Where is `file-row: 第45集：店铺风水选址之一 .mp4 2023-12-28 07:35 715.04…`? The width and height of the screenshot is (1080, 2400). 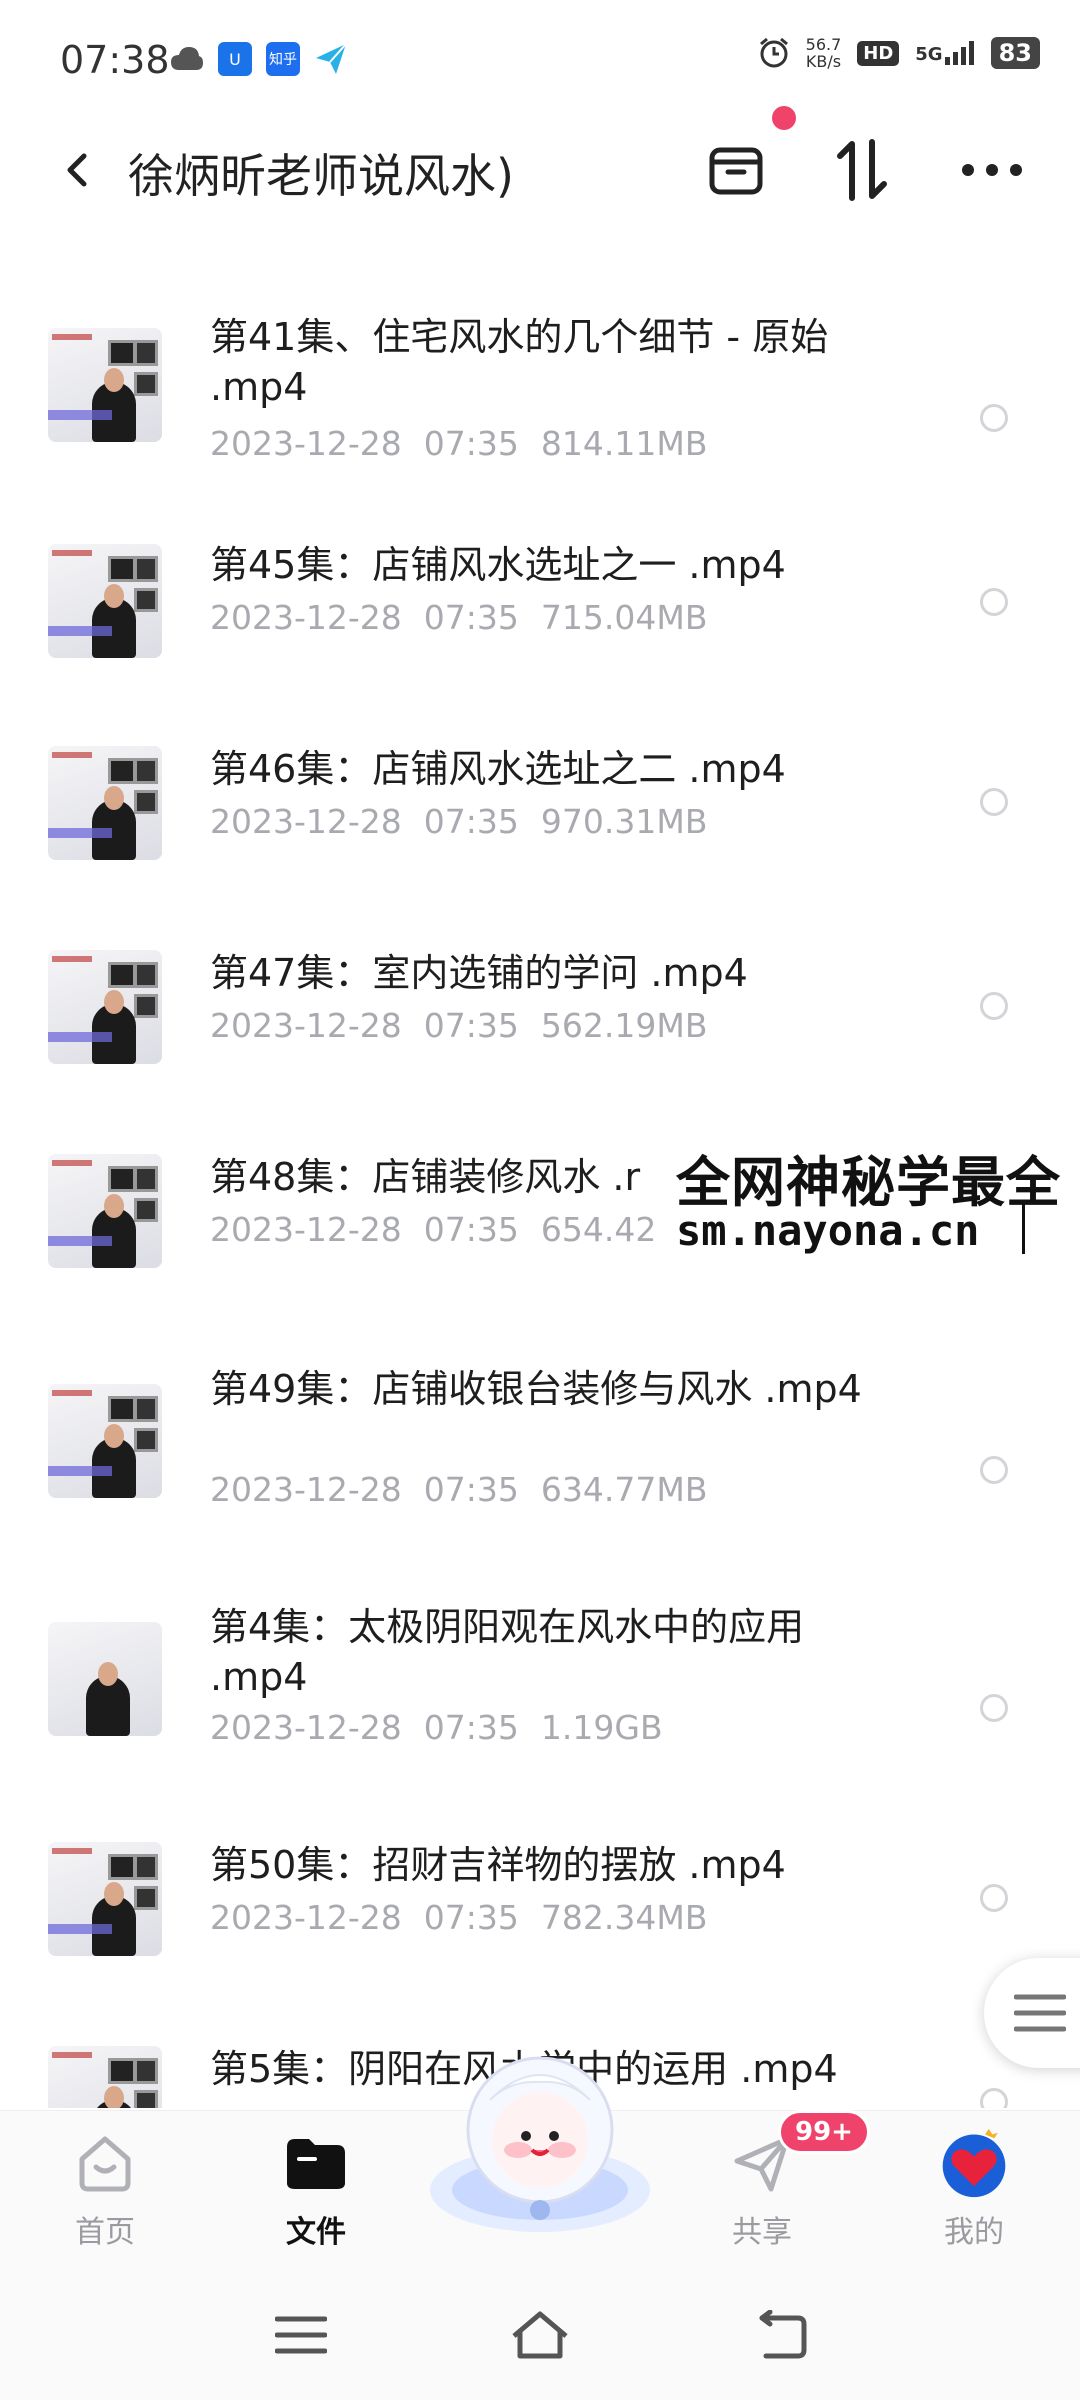 file-row: 第45集：店铺风水选址之一 .mp4 2023-12-28 07:35 715.04… is located at coordinates (540, 617).